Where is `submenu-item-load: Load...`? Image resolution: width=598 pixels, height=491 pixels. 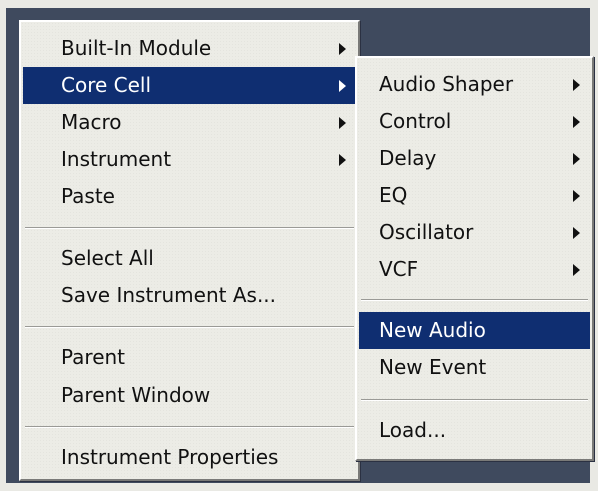 submenu-item-load: Load... is located at coordinates (474, 430).